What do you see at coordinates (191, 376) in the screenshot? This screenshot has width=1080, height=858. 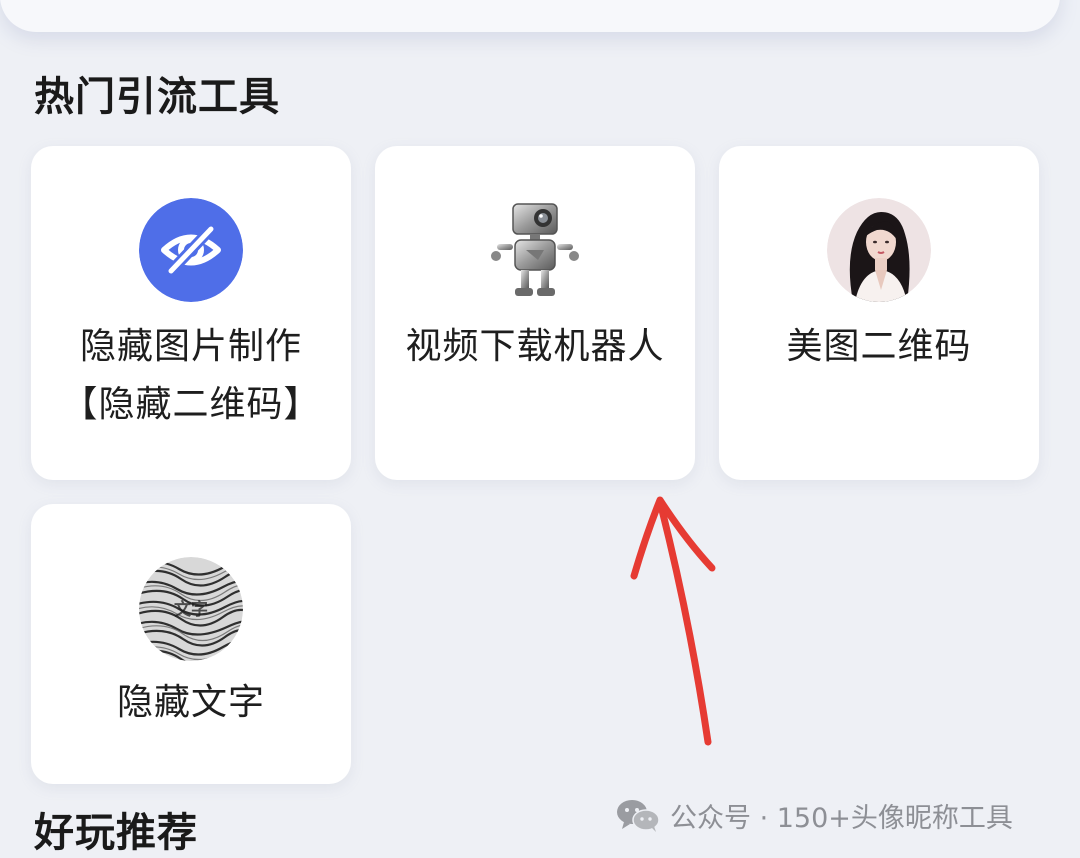 I see `tool-label: 隐藏图片制作 【隐藏二维码】` at bounding box center [191, 376].